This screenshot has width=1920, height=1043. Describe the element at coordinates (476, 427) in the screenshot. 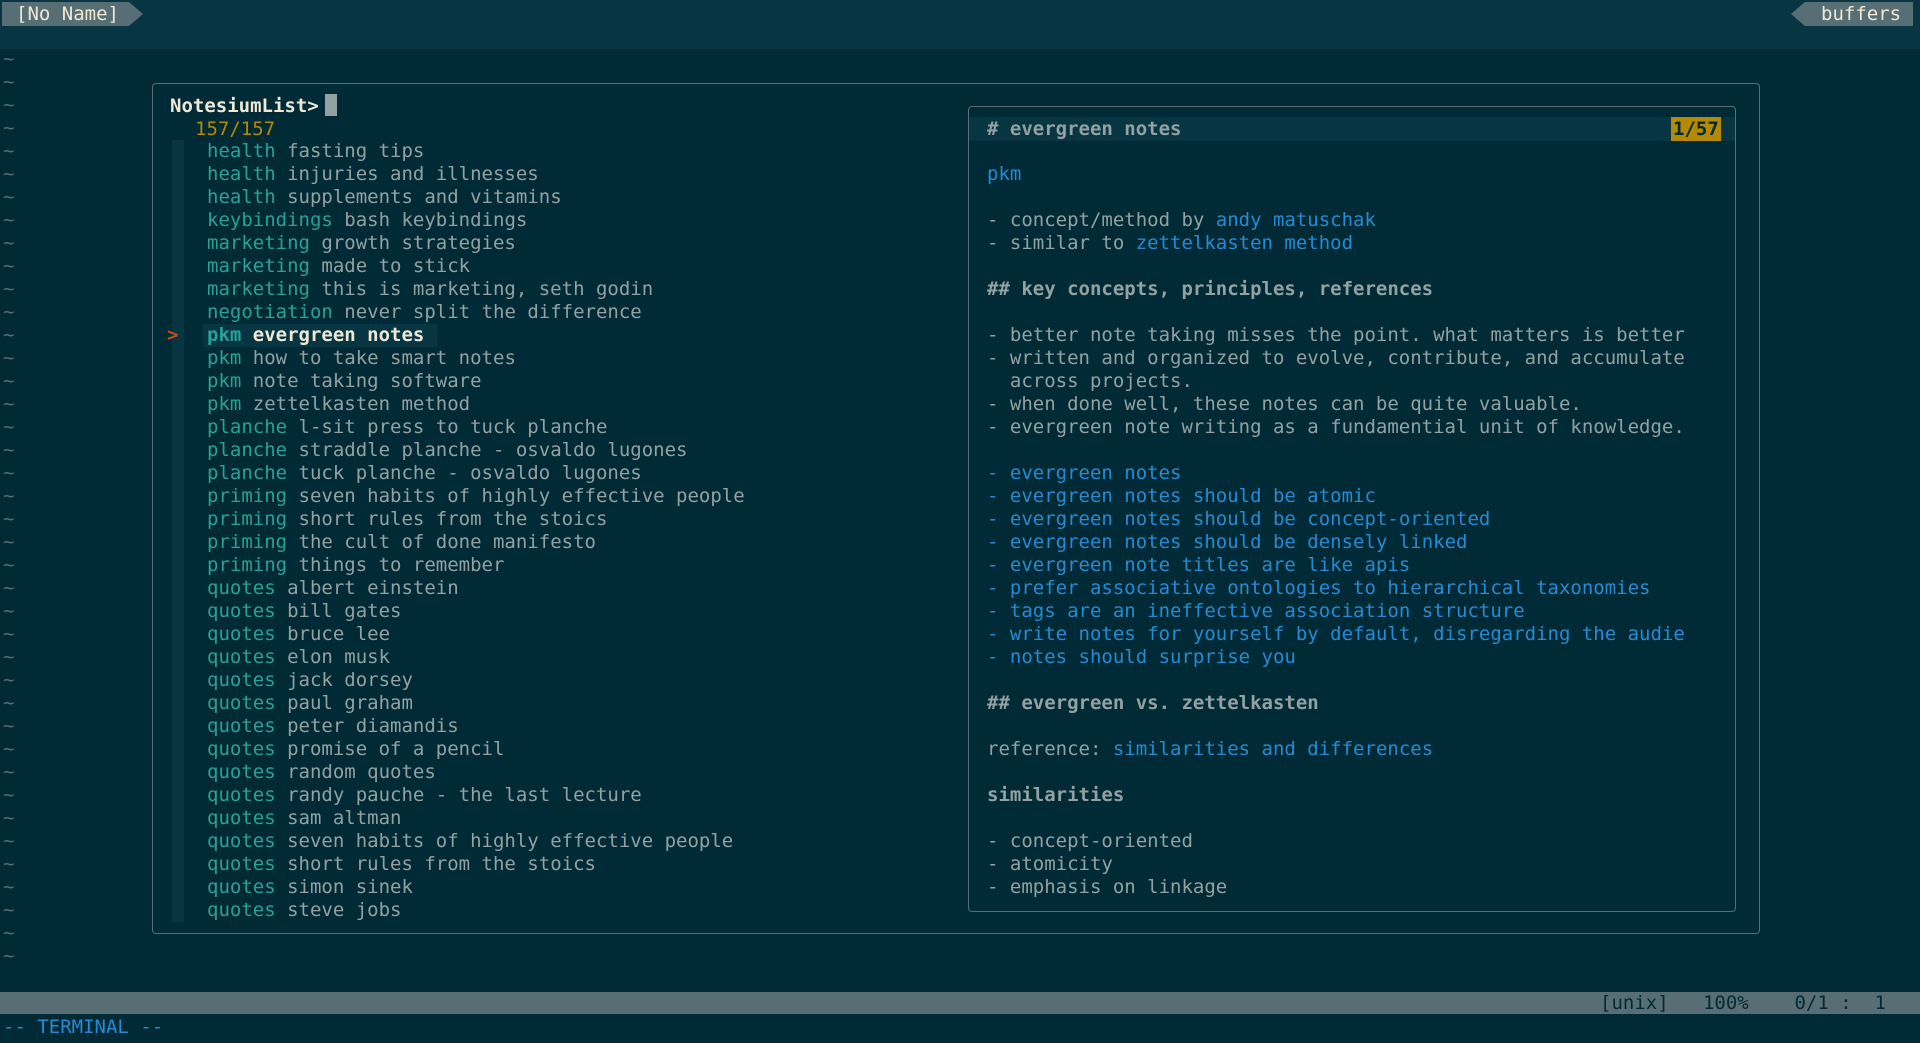

I see `list-item: planche l-sit press to tuck planche` at that location.